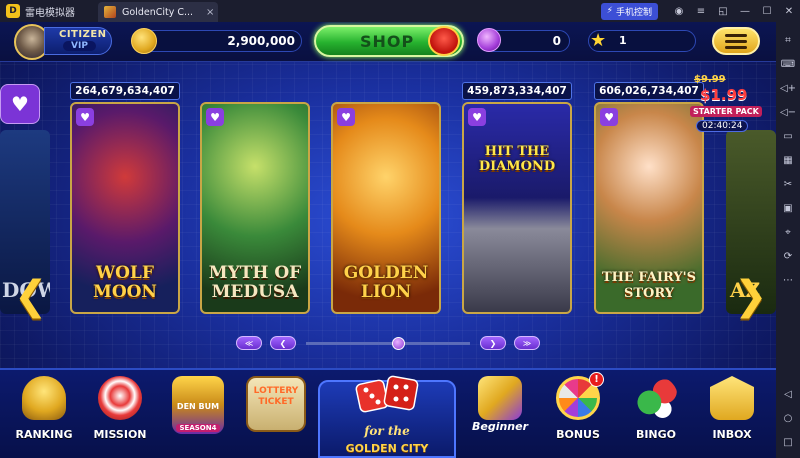  Describe the element at coordinates (642, 41) in the screenshot. I see `star-level: ★ 1` at that location.